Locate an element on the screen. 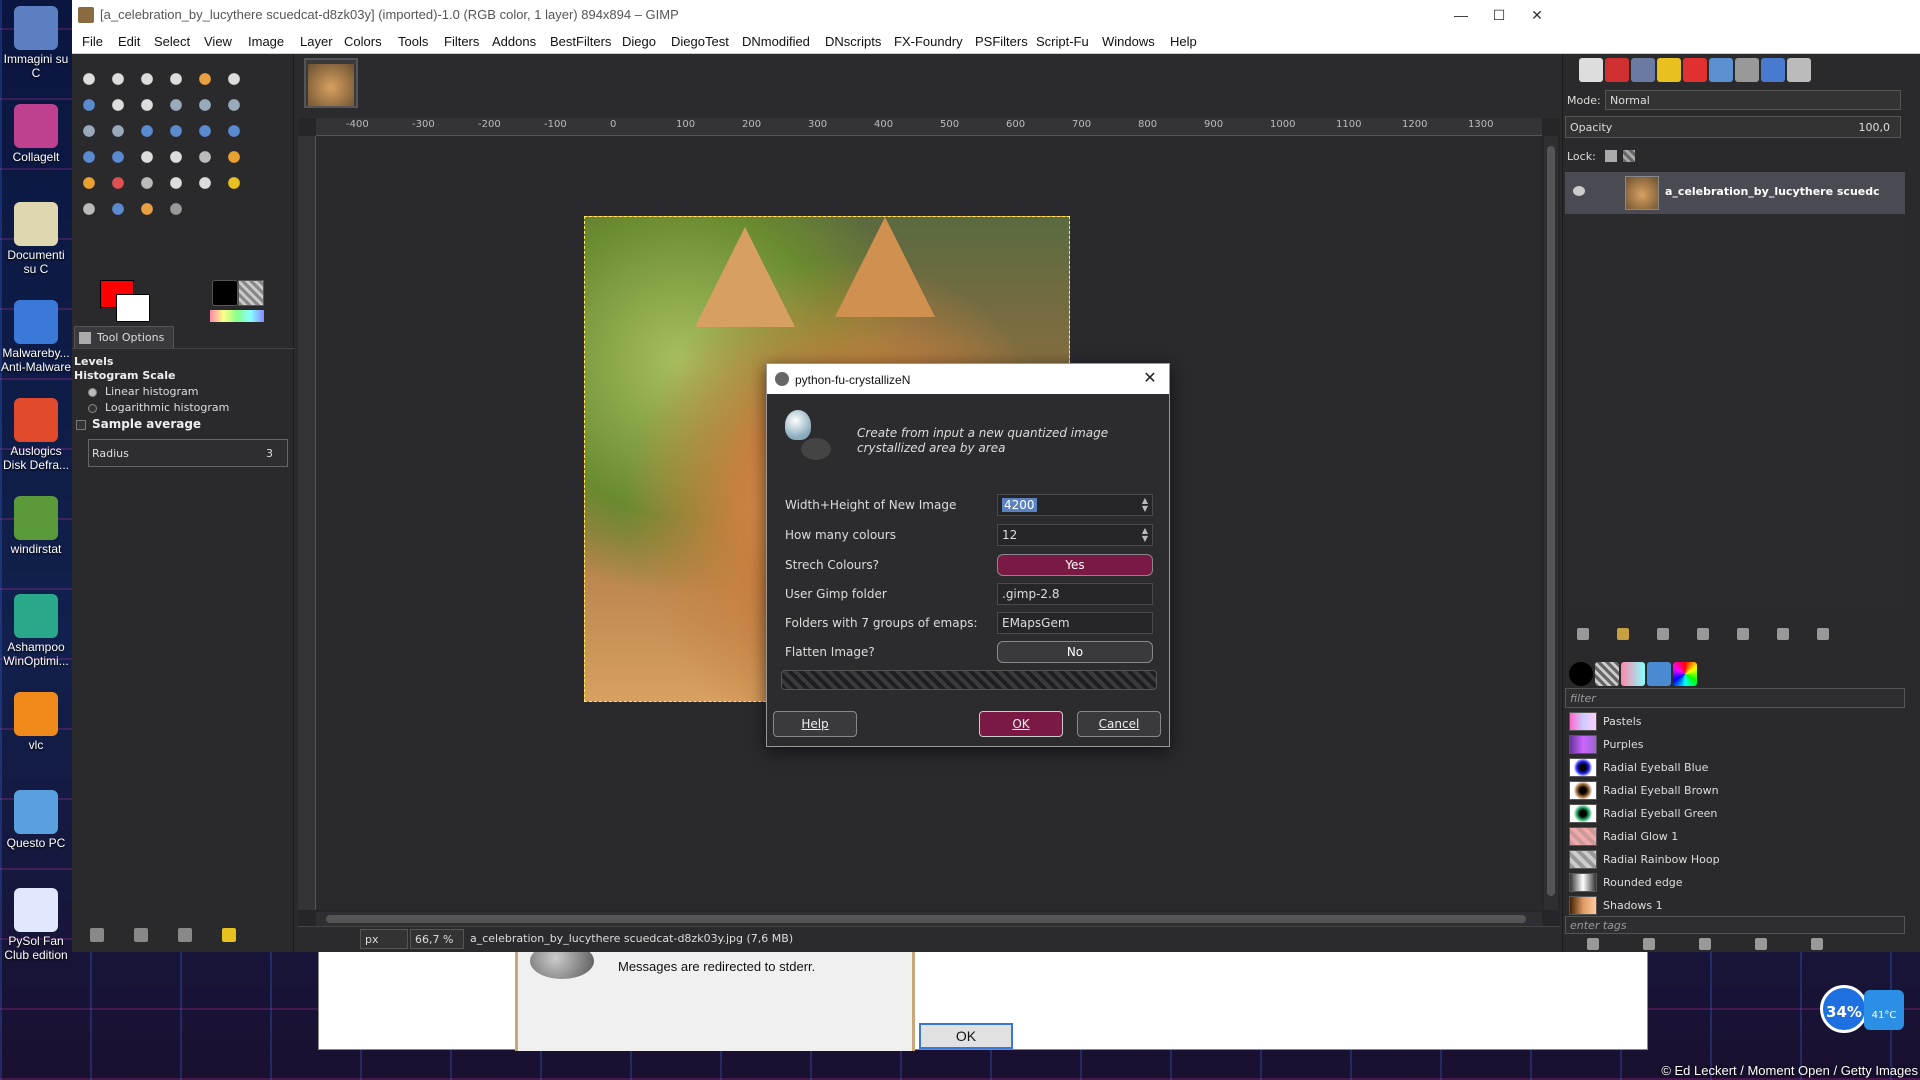 The height and width of the screenshot is (1080, 1920). unit-select: px is located at coordinates (384, 939).